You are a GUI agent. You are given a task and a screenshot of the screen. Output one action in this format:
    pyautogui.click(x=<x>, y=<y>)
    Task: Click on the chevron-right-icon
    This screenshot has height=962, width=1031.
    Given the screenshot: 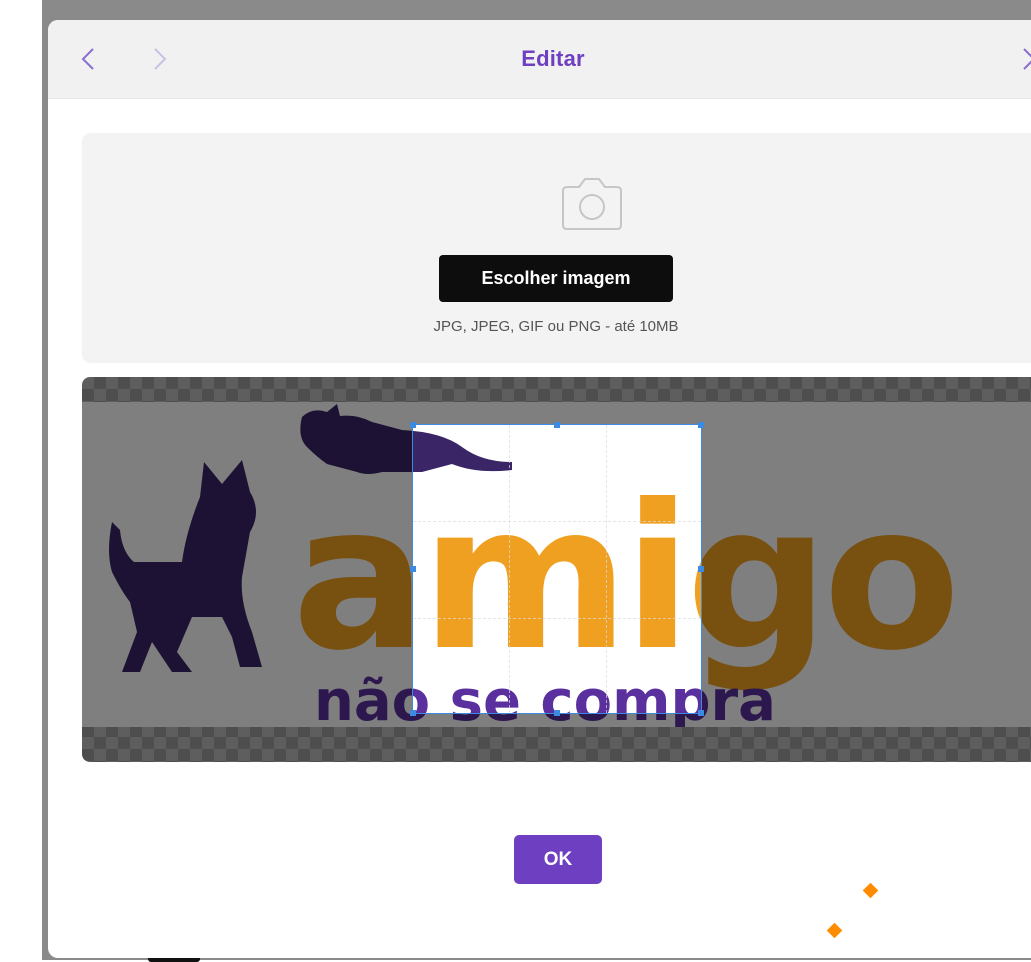 What is the action you would take?
    pyautogui.click(x=1027, y=59)
    